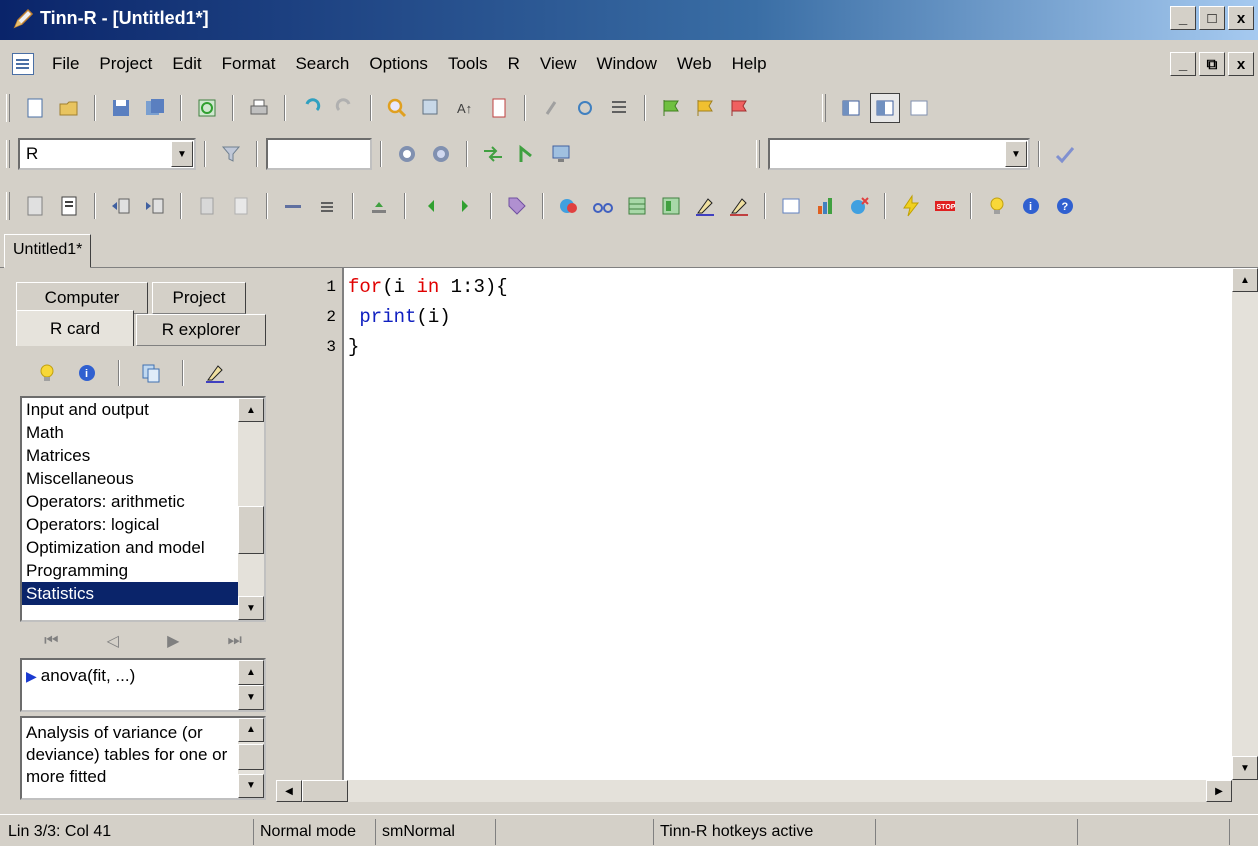 The width and height of the screenshot is (1258, 846). Describe the element at coordinates (51, 641) in the screenshot. I see `first-icon: ⏮` at that location.